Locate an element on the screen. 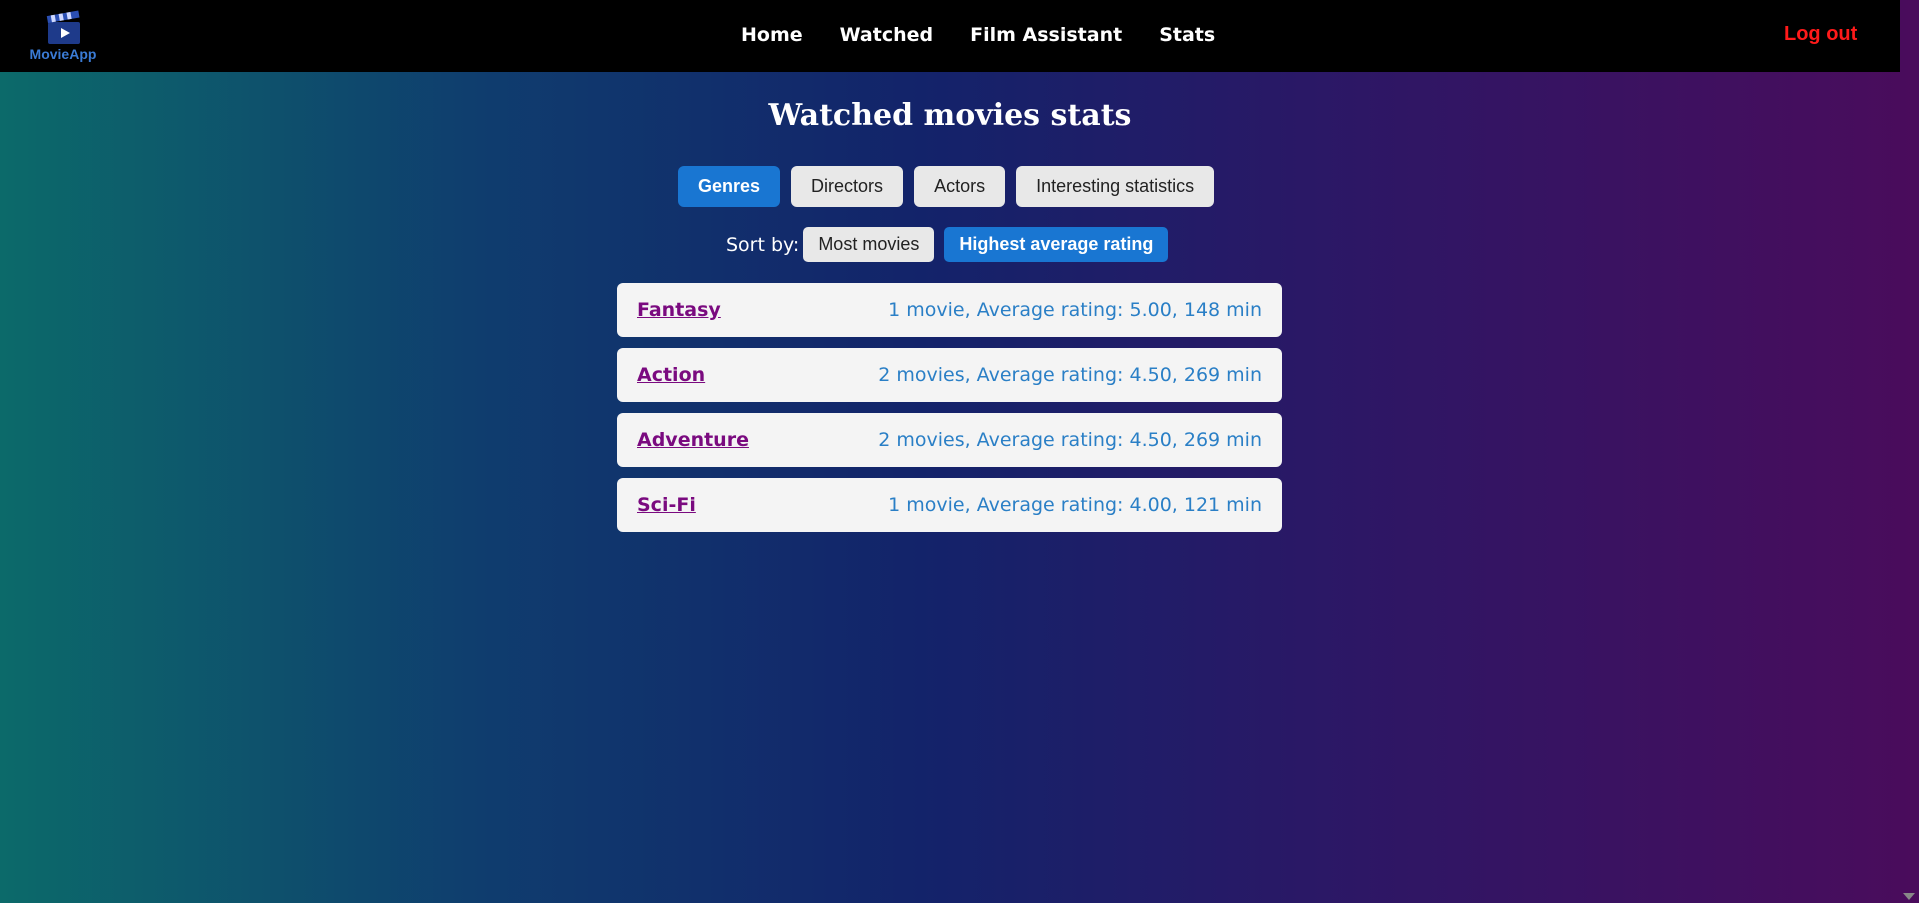 This screenshot has height=903, width=1919. main-nav: Home Watched Film Assistant Stats is located at coordinates (978, 35).